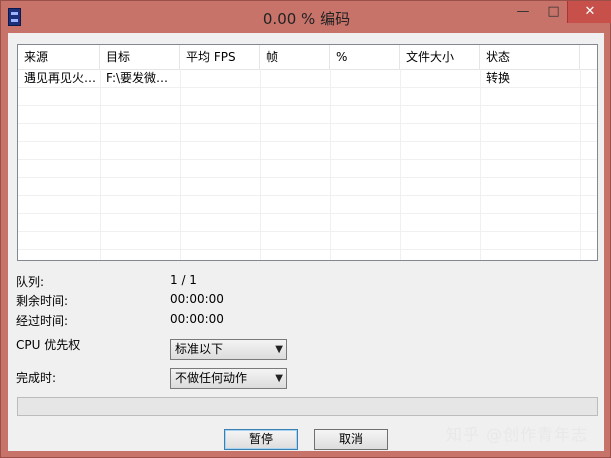  What do you see at coordinates (589, 12) in the screenshot?
I see `close-button: ✕` at bounding box center [589, 12].